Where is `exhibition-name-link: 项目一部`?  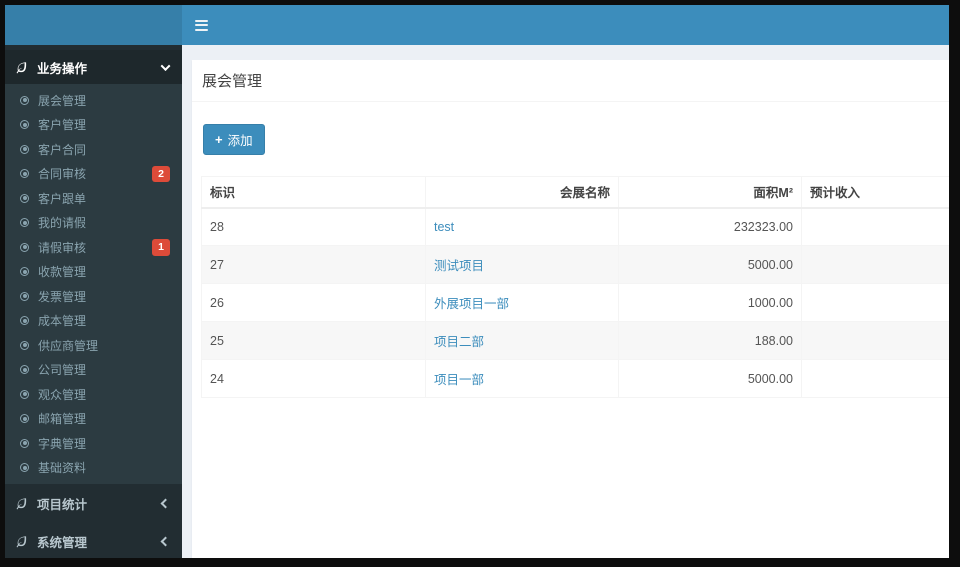 exhibition-name-link: 项目一部 is located at coordinates (459, 380).